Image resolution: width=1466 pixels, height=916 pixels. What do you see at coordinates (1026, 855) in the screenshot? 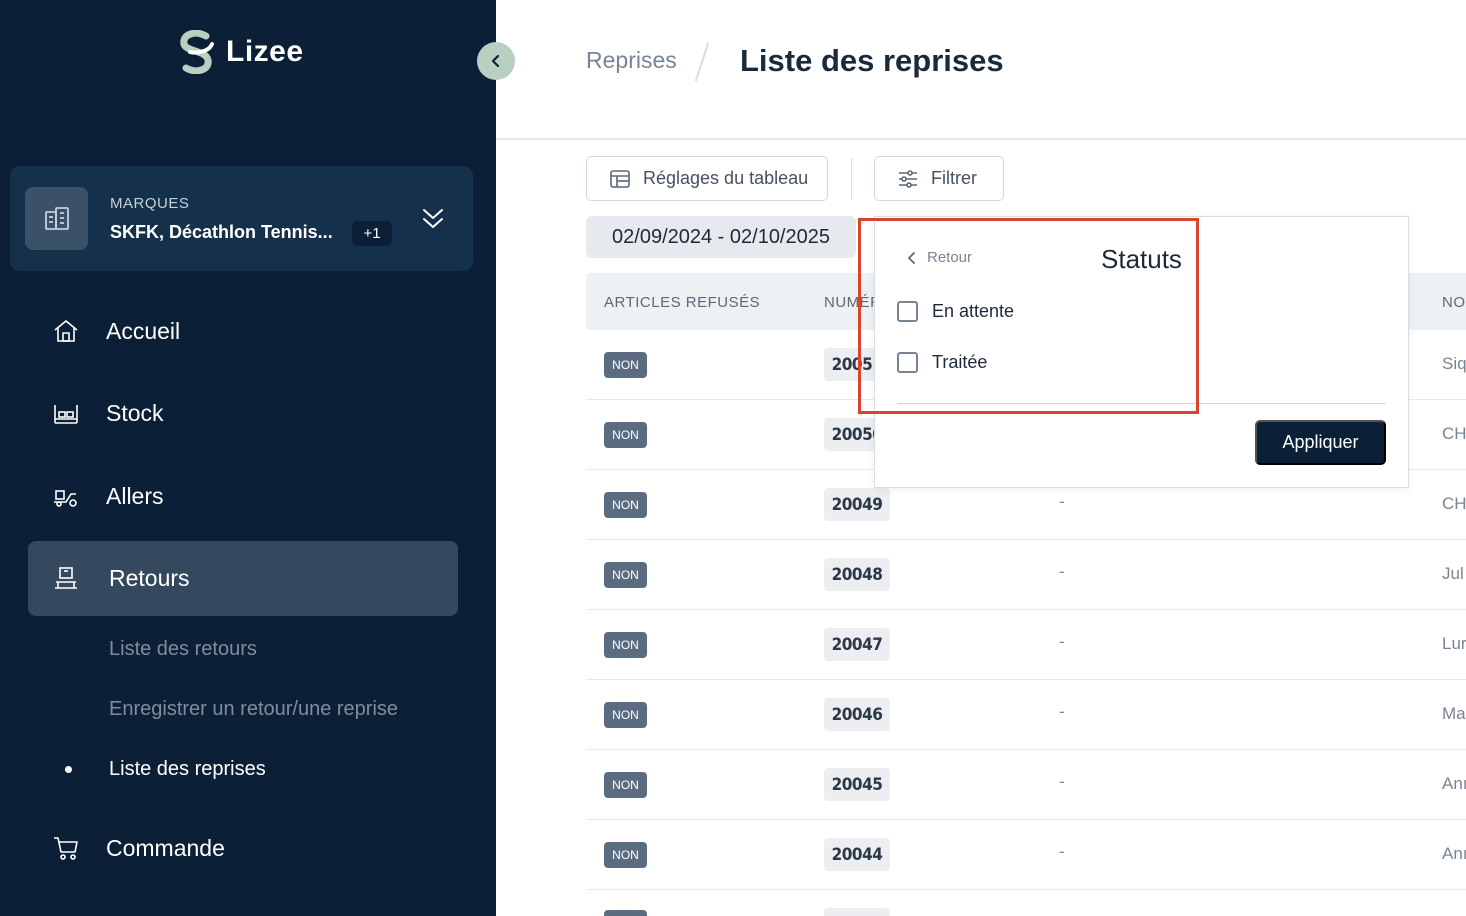
I see `table-row: NON 20044 - Anı` at bounding box center [1026, 855].